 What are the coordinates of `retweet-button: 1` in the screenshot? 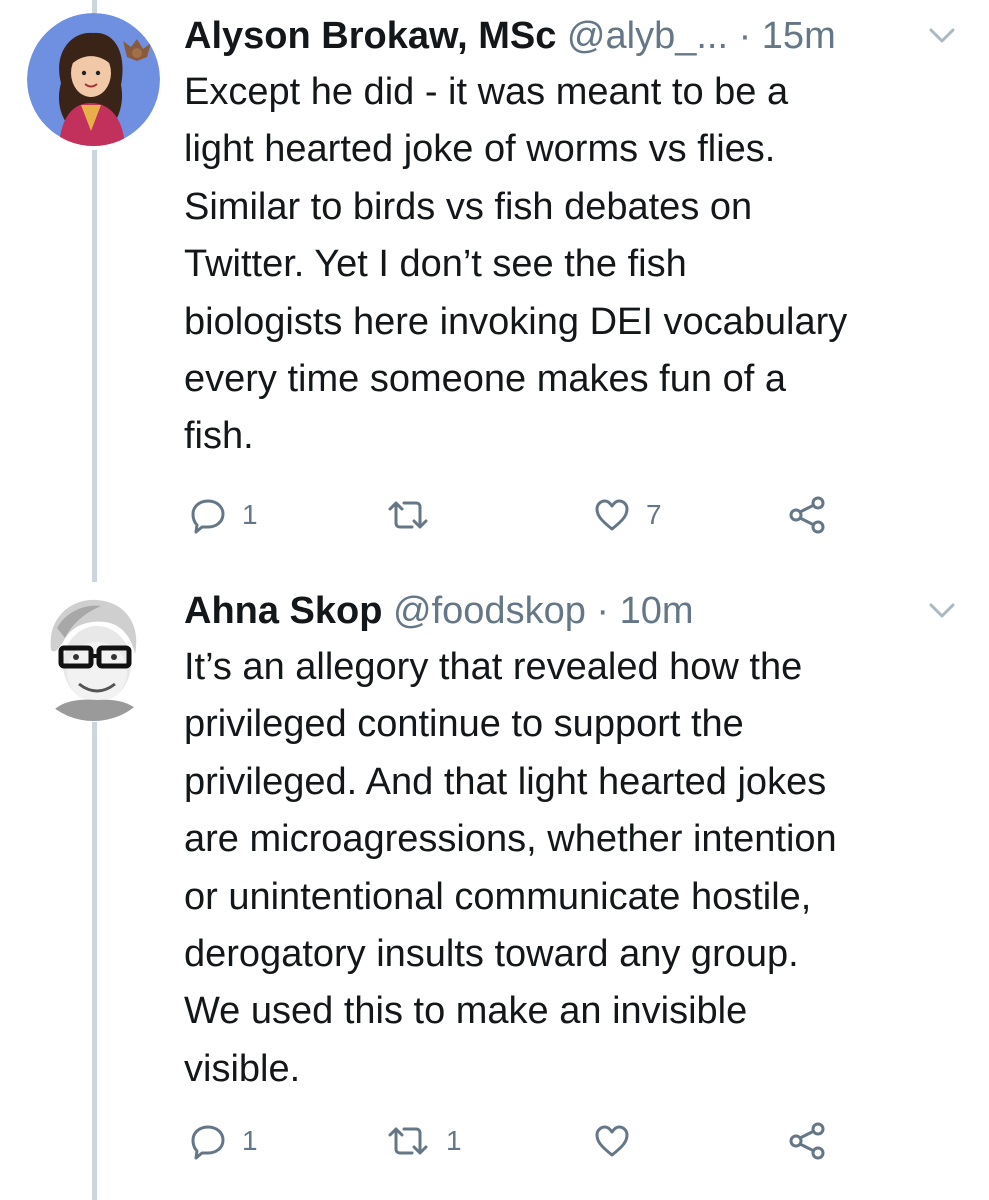 It's located at (423, 1141).